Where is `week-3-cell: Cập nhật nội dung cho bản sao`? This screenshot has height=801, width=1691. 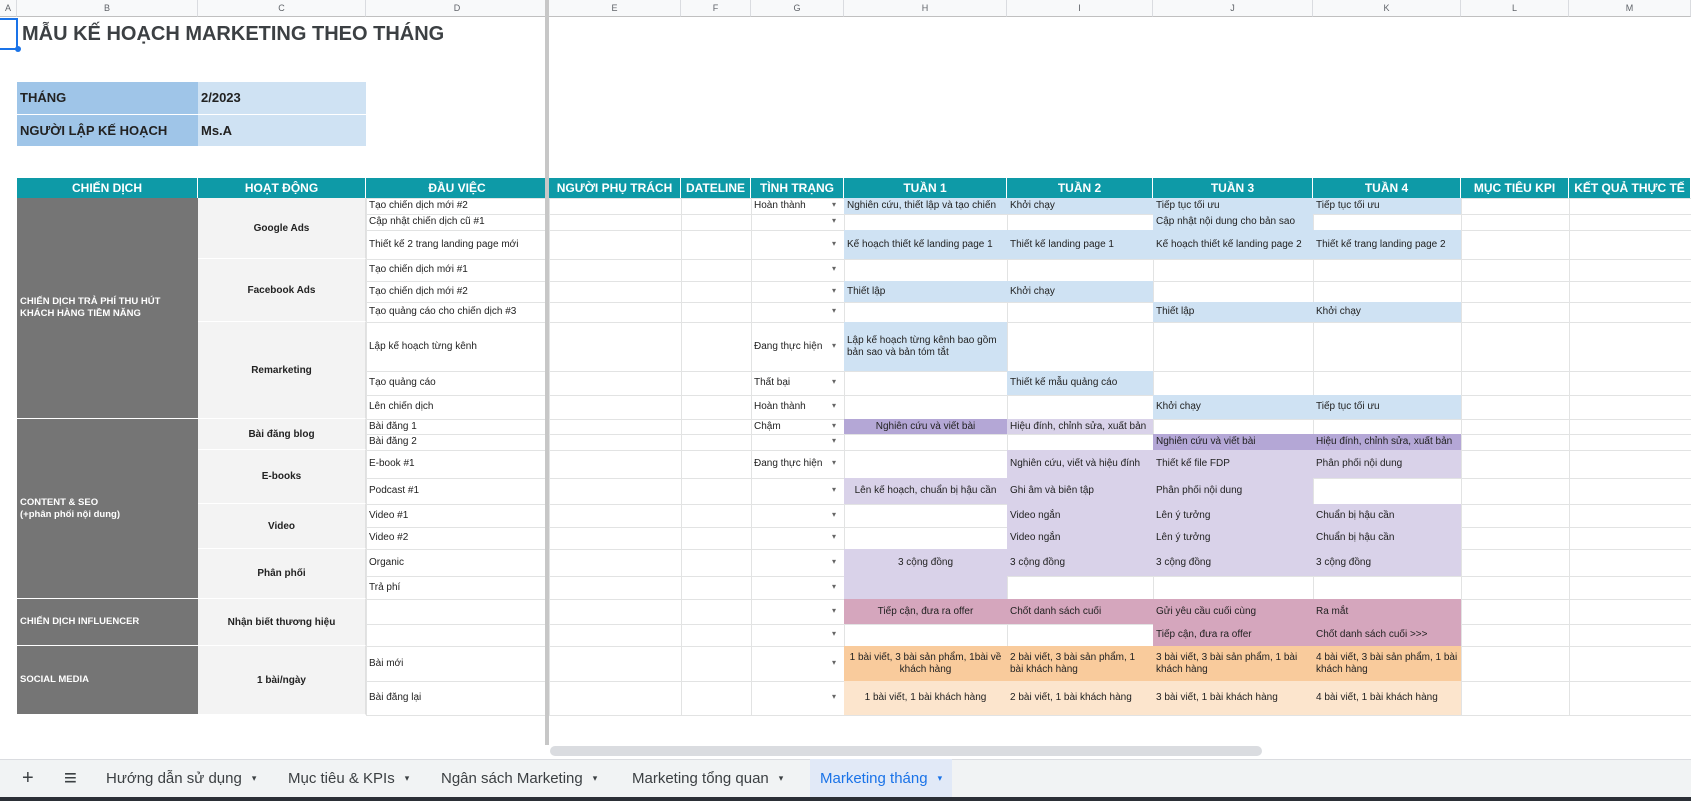 week-3-cell: Cập nhật nội dung cho bản sao is located at coordinates (1233, 222).